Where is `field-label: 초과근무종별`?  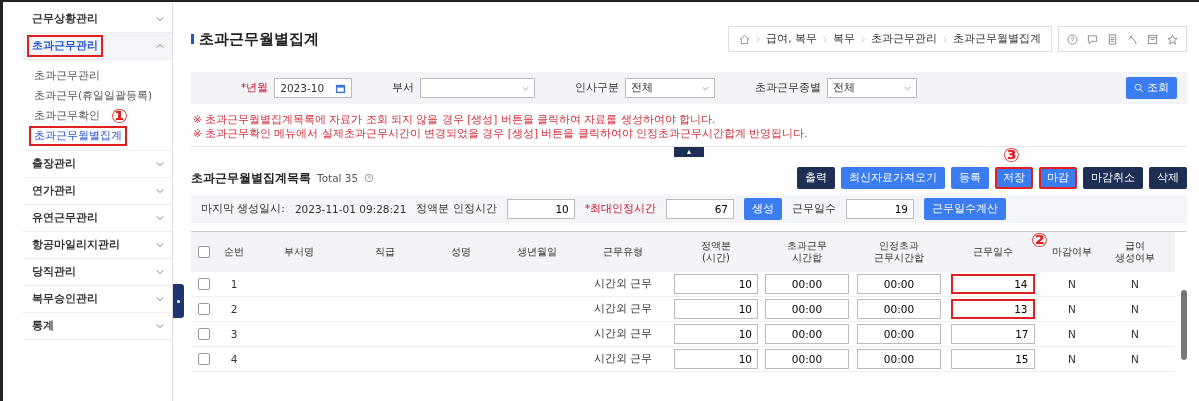 field-label: 초과근무종별 is located at coordinates (788, 88).